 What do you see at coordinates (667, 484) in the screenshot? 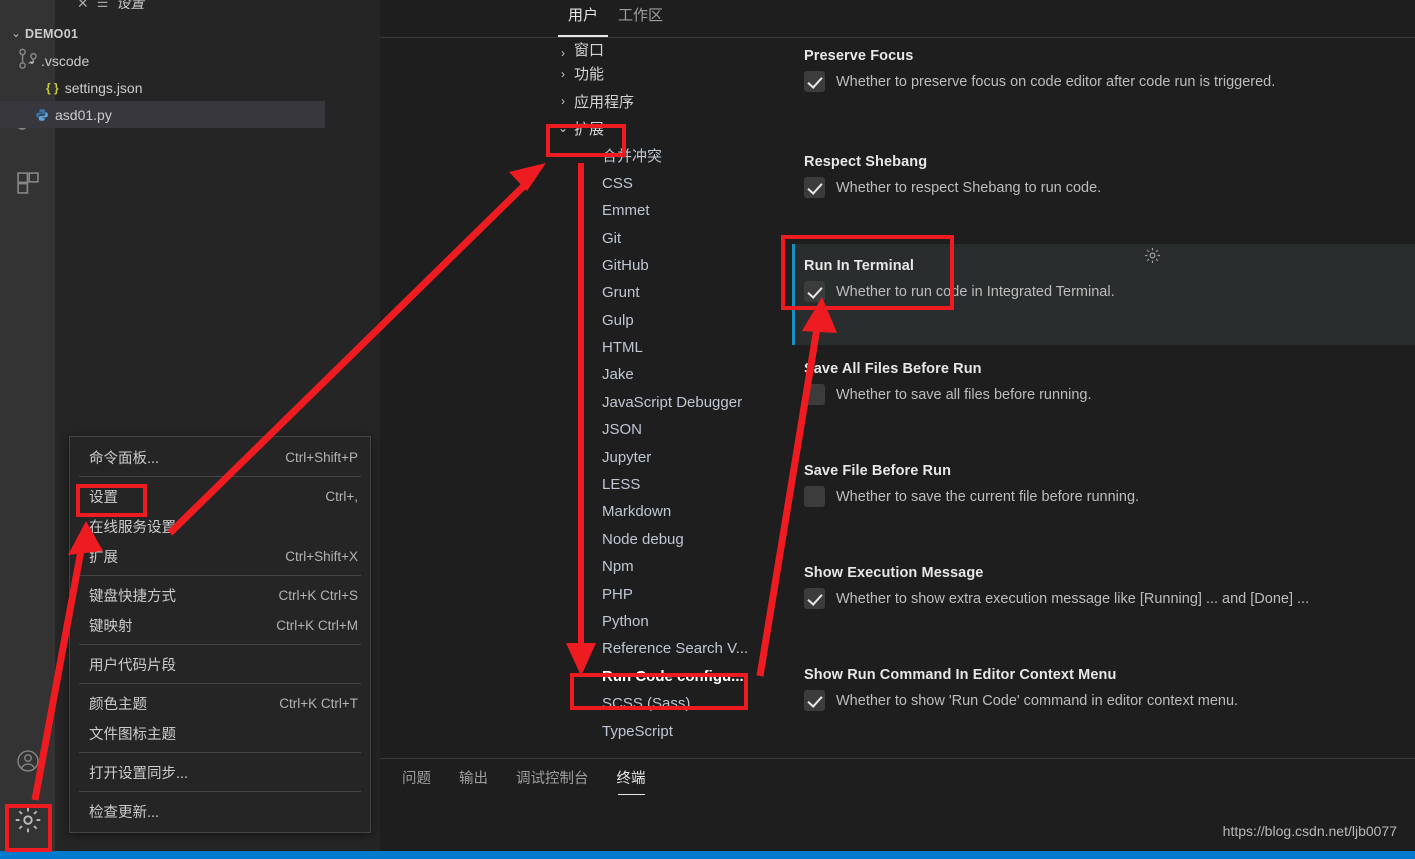
I see `toc-item-less: LESS` at bounding box center [667, 484].